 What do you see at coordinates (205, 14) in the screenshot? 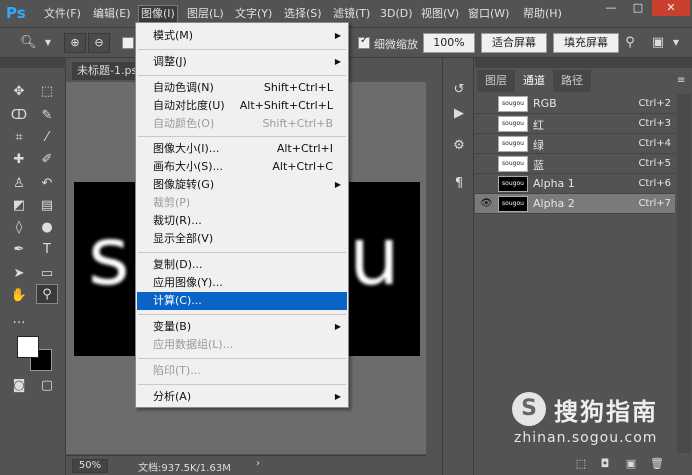
I see `menu-layer: 图层(L)` at bounding box center [205, 14].